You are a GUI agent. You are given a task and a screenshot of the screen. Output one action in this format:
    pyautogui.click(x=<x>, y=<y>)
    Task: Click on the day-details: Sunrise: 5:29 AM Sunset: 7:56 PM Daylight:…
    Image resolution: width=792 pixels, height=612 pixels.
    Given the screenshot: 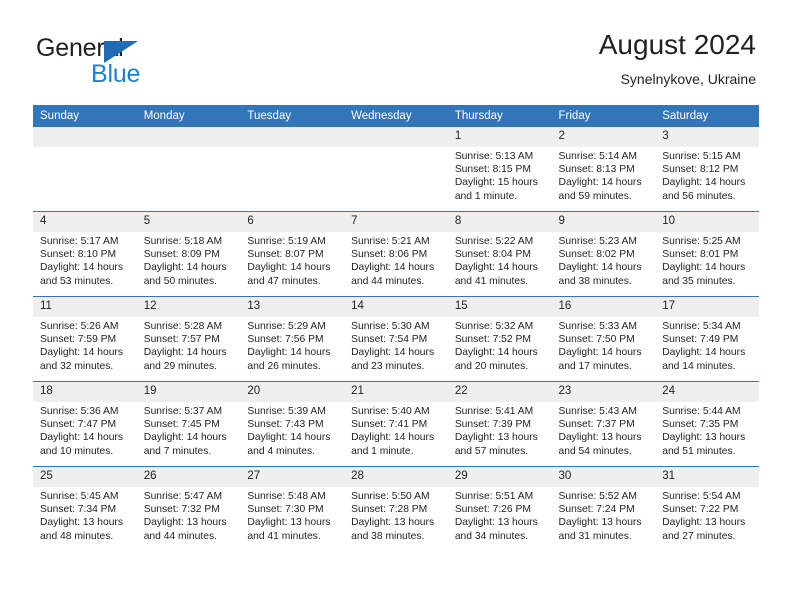 What is the action you would take?
    pyautogui.click(x=292, y=345)
    